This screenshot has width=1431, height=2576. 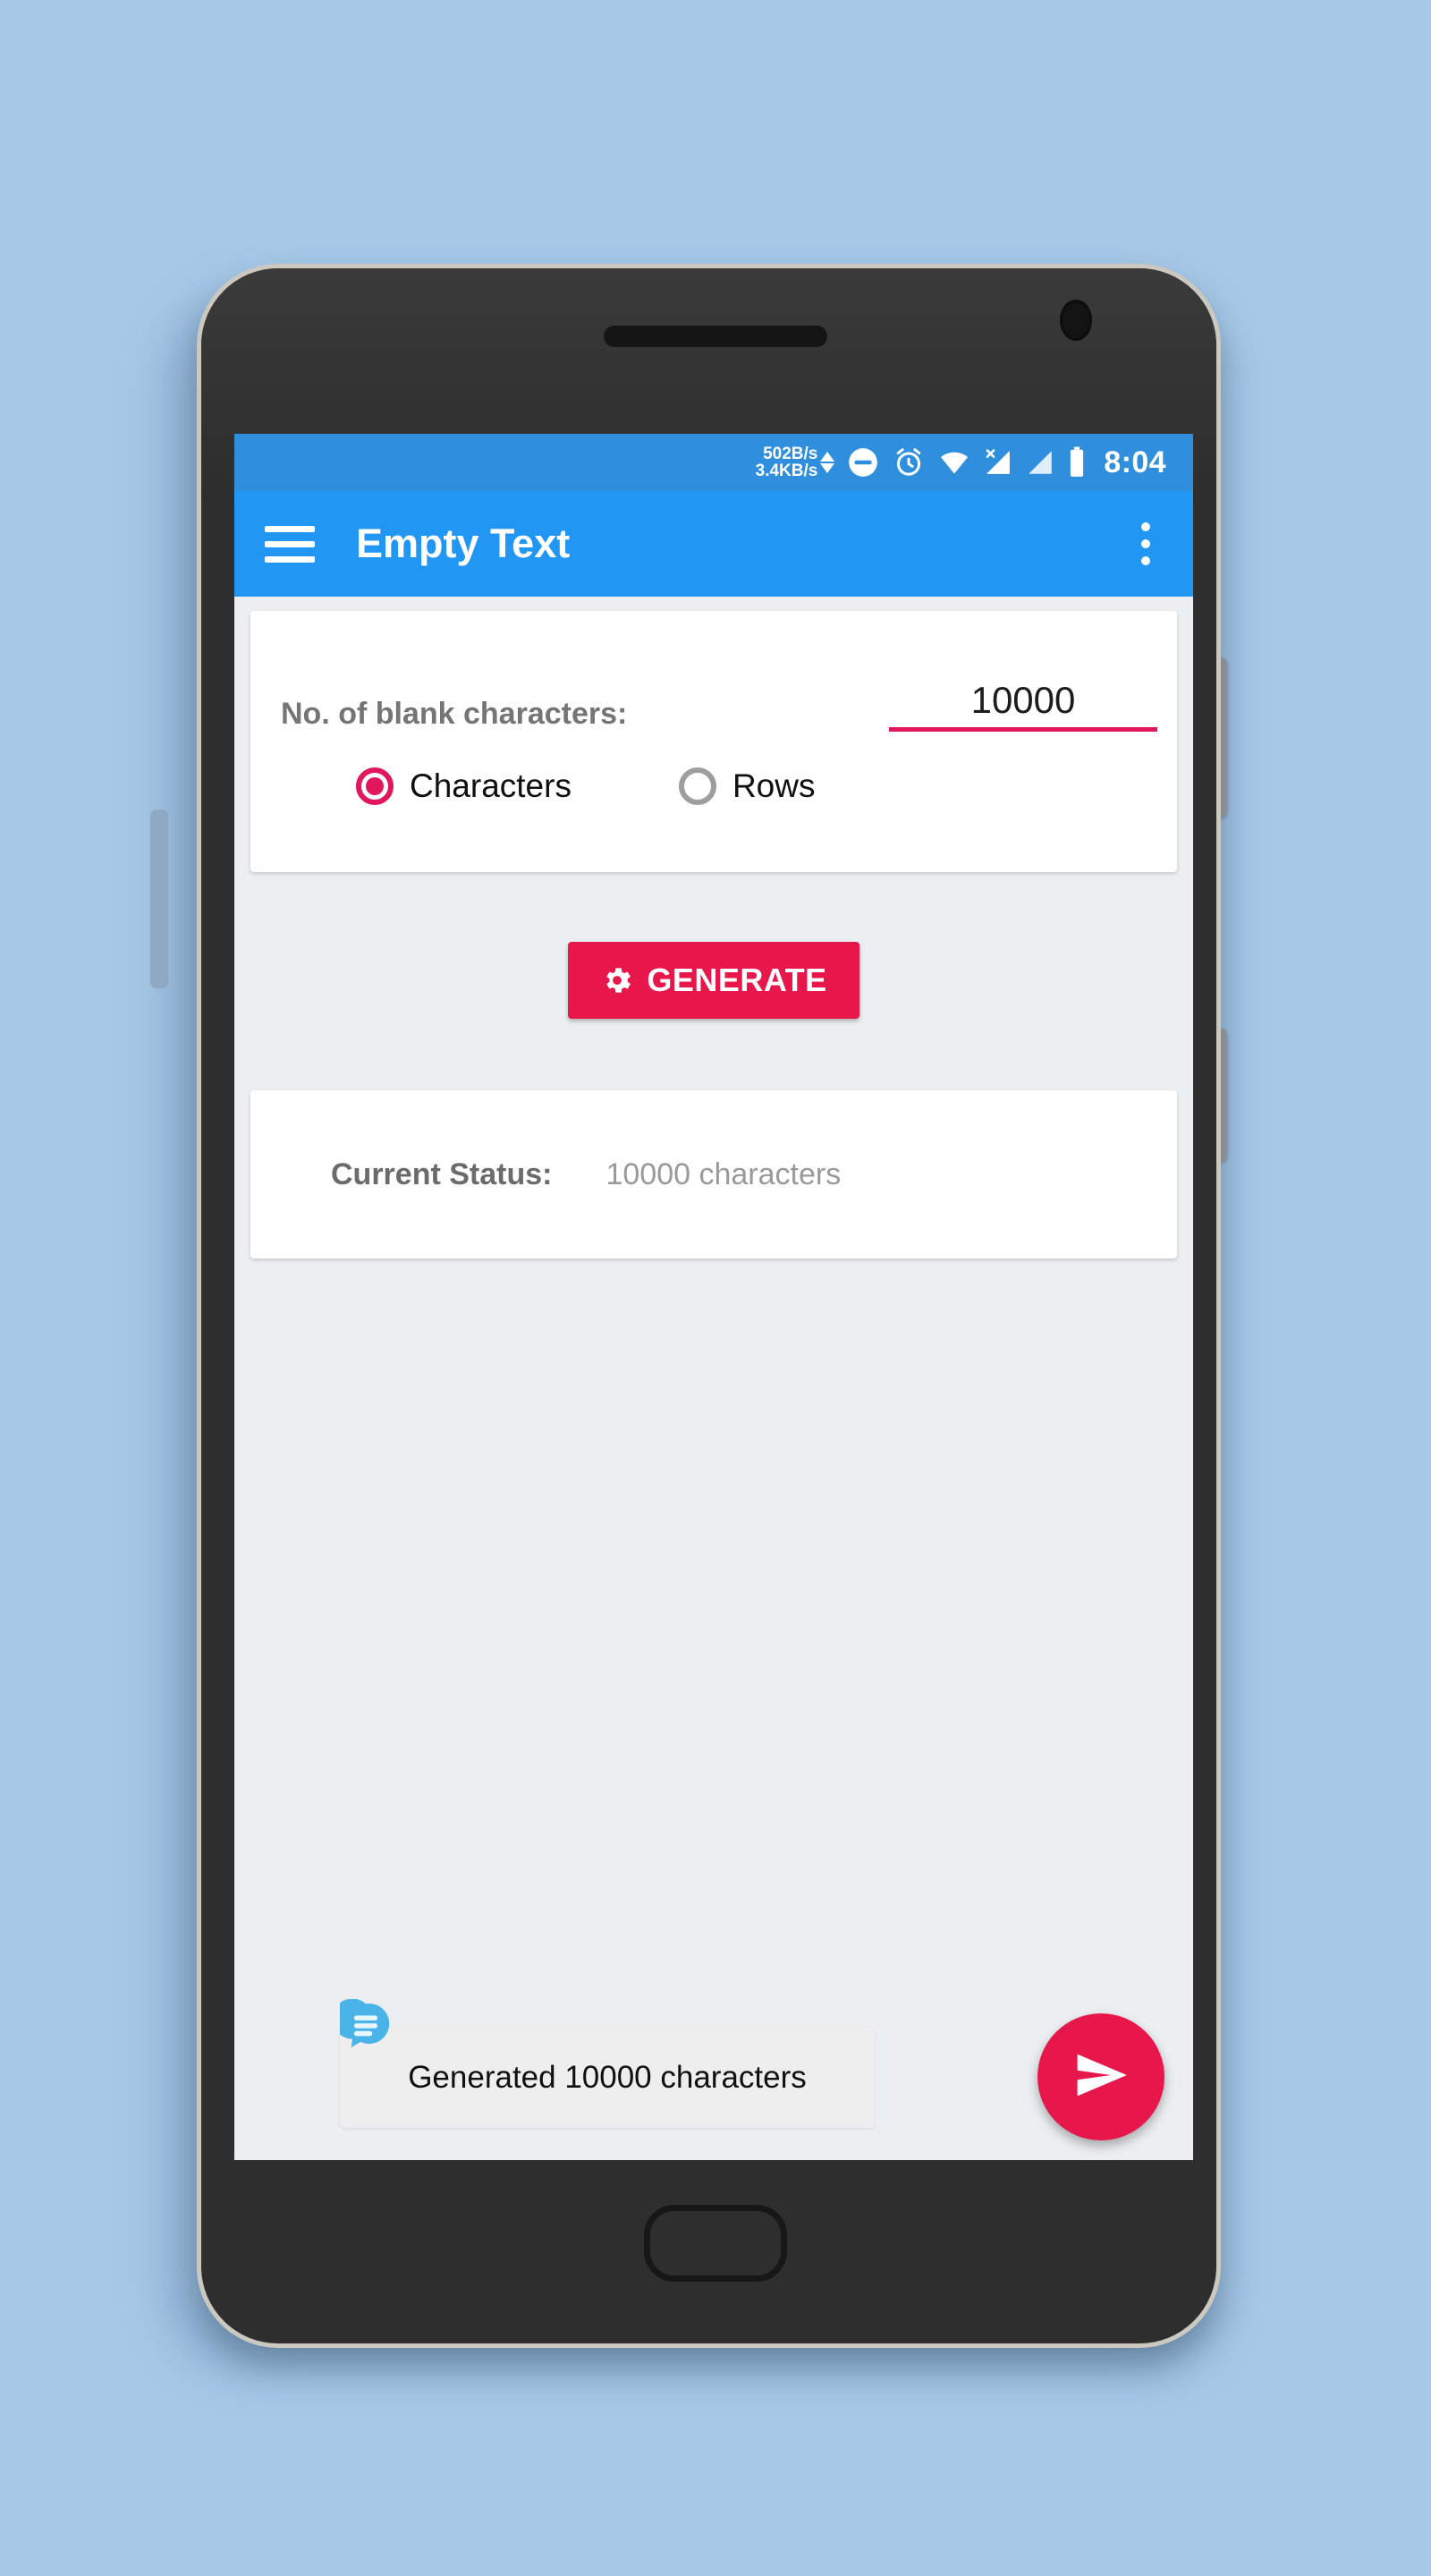 What do you see at coordinates (1023, 700) in the screenshot?
I see `blank-characters-input` at bounding box center [1023, 700].